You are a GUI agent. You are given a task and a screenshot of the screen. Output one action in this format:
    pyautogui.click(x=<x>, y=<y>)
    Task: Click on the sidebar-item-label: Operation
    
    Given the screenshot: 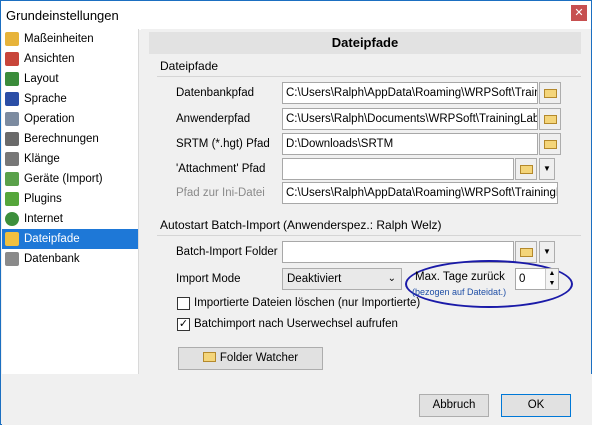 What is the action you would take?
    pyautogui.click(x=49, y=119)
    